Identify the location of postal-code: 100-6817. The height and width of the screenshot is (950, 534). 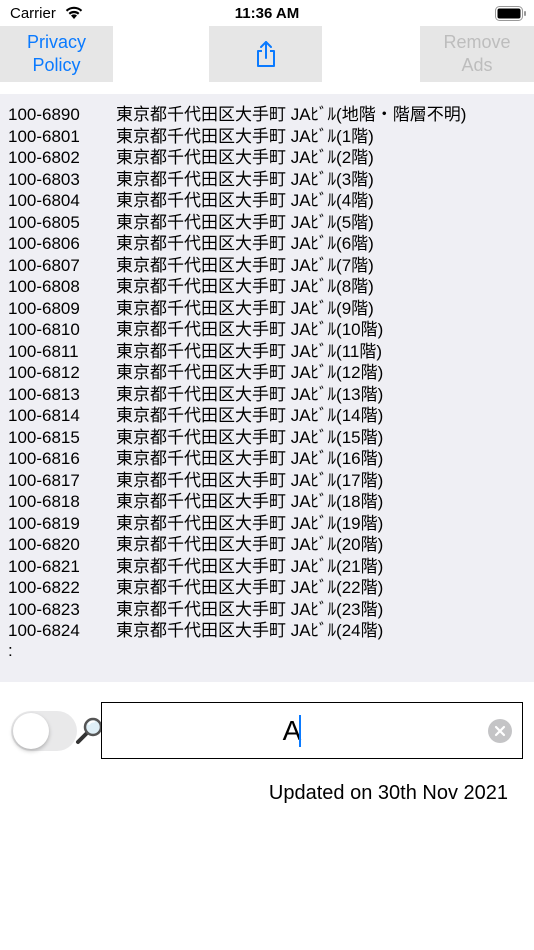
(44, 480).